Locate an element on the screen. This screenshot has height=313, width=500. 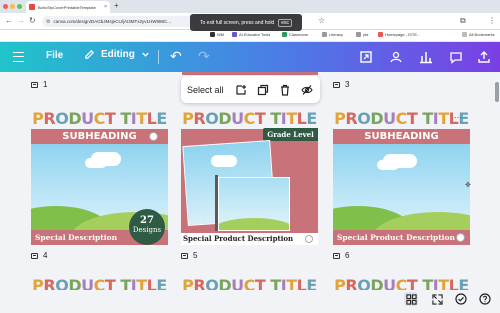
close-window-button is located at coordinates (5, 6).